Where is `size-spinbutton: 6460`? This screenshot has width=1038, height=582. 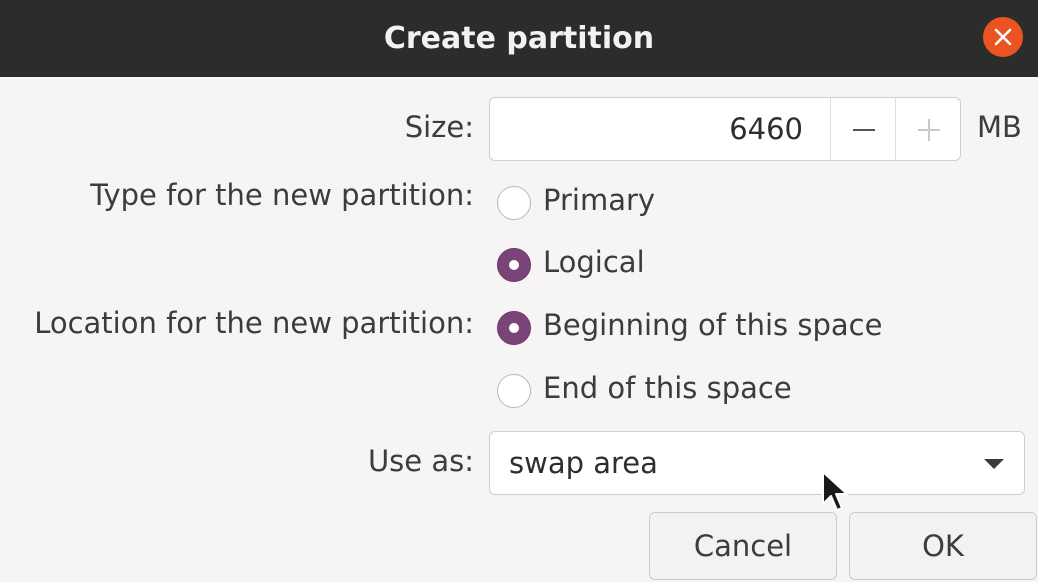 size-spinbutton: 6460 is located at coordinates (725, 129).